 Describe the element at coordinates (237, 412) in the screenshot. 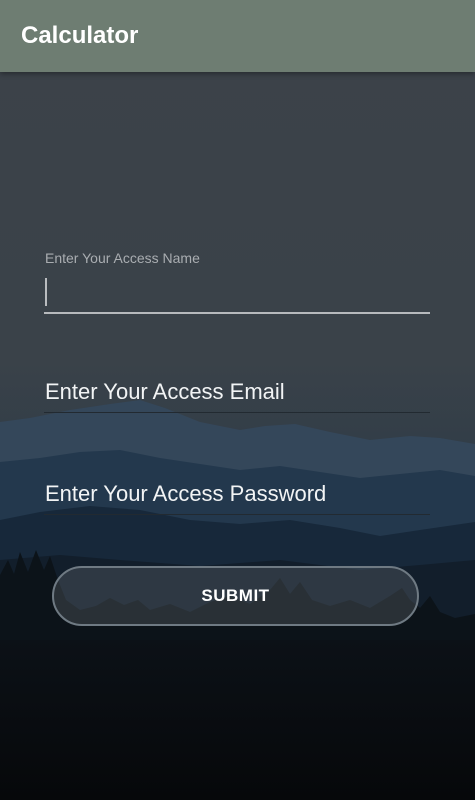

I see `access-email-underline` at that location.